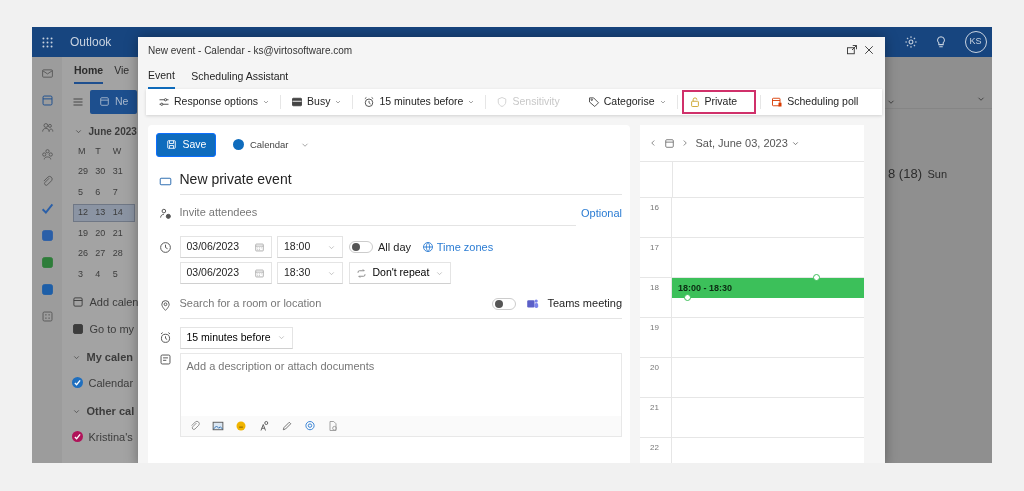  Describe the element at coordinates (332, 425) in the screenshot. I see `document-icon` at that location.